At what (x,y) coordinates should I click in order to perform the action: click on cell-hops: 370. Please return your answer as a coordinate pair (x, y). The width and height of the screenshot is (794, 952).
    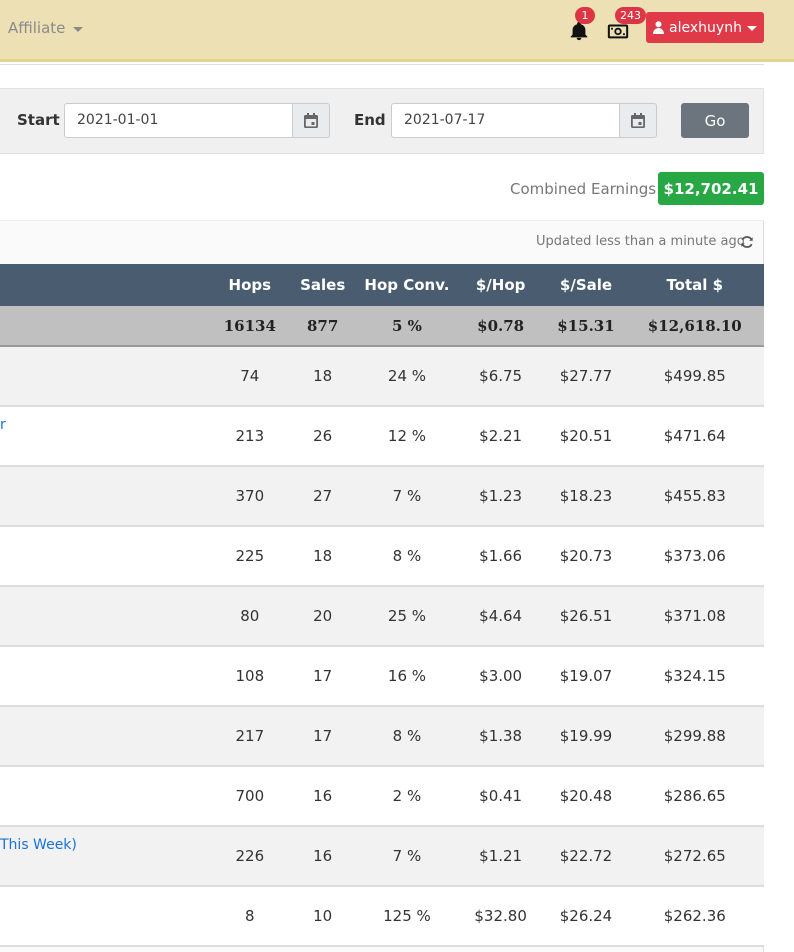
    Looking at the image, I should click on (250, 496).